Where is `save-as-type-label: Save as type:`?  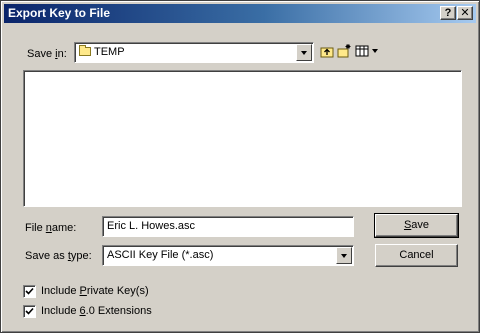 save-as-type-label: Save as type: is located at coordinates (58, 256).